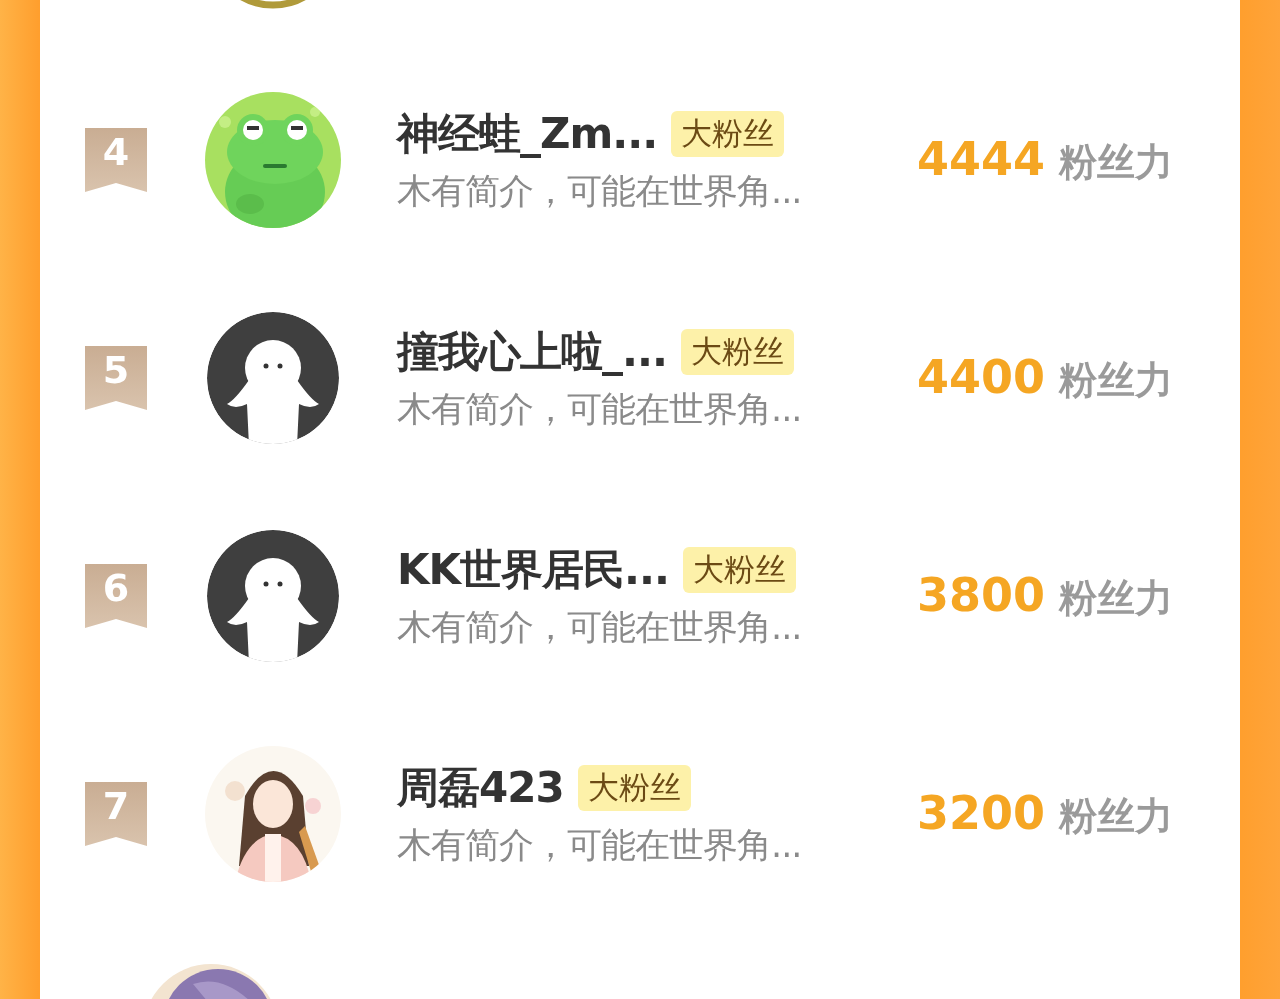 The height and width of the screenshot is (999, 1280). I want to click on fan-score: 4400, so click(981, 377).